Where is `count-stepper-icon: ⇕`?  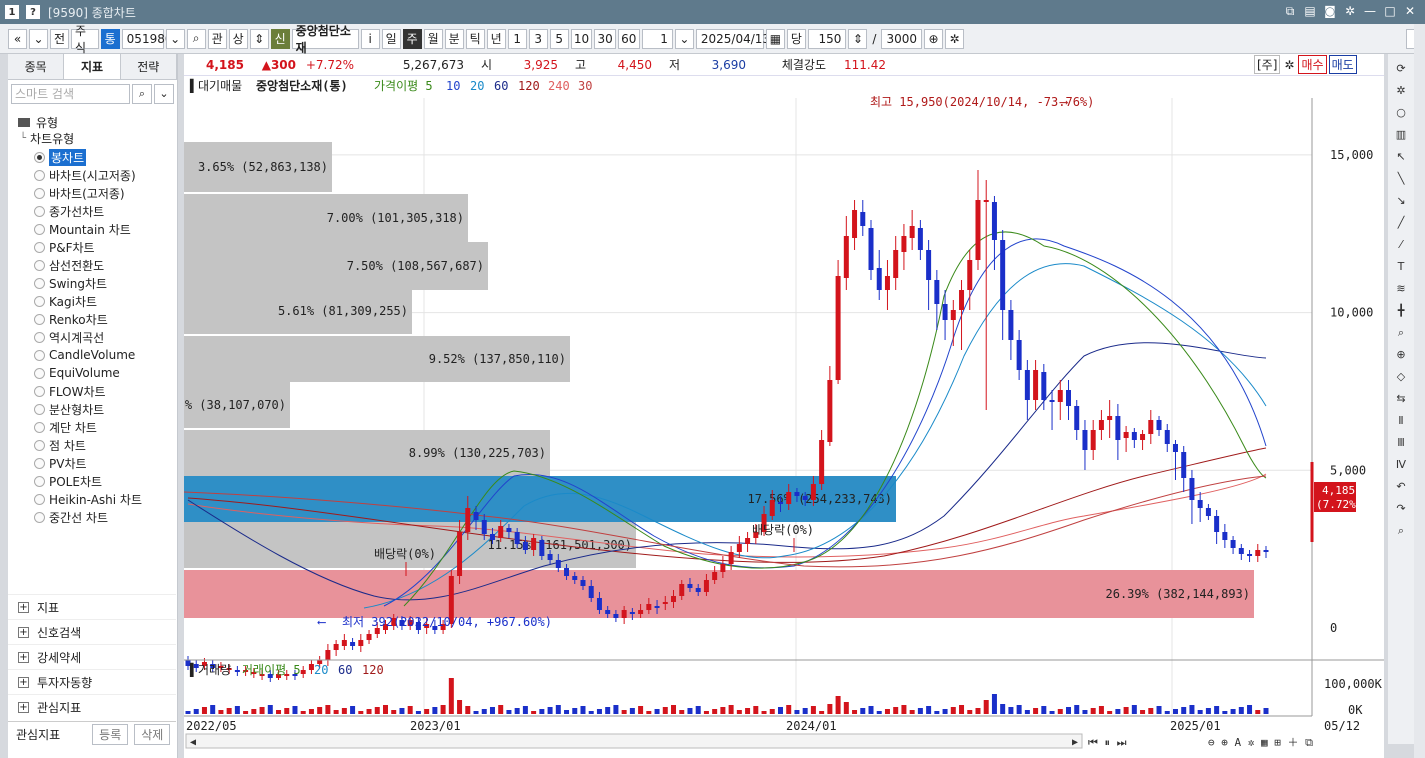
count-stepper-icon: ⇕ is located at coordinates (858, 38).